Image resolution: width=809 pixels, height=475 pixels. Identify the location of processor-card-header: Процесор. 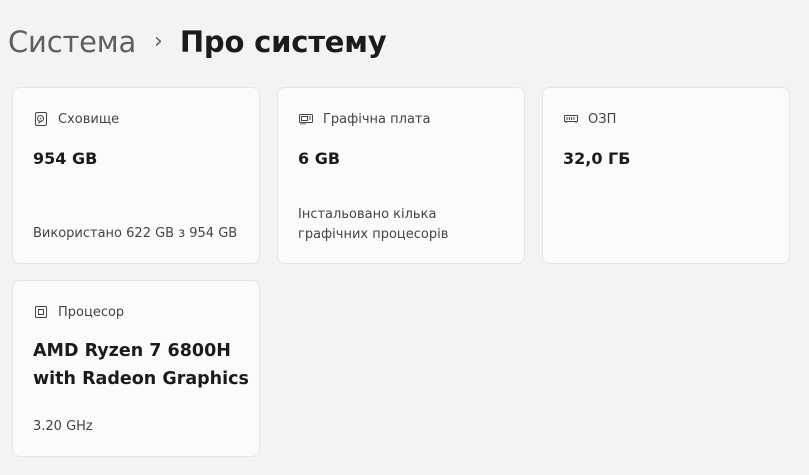
(78, 312).